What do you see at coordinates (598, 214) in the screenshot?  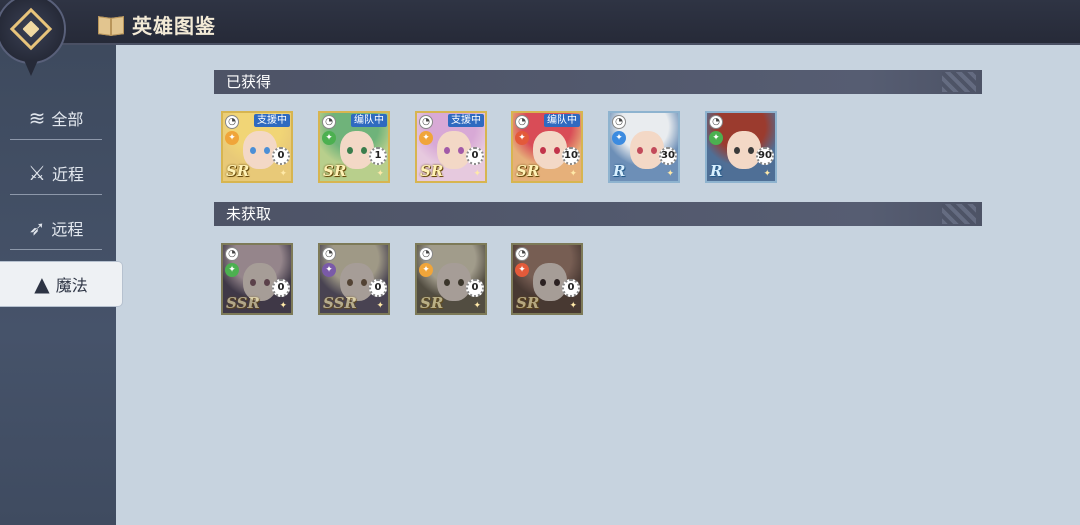 I see `section-header-locked: 未获取` at bounding box center [598, 214].